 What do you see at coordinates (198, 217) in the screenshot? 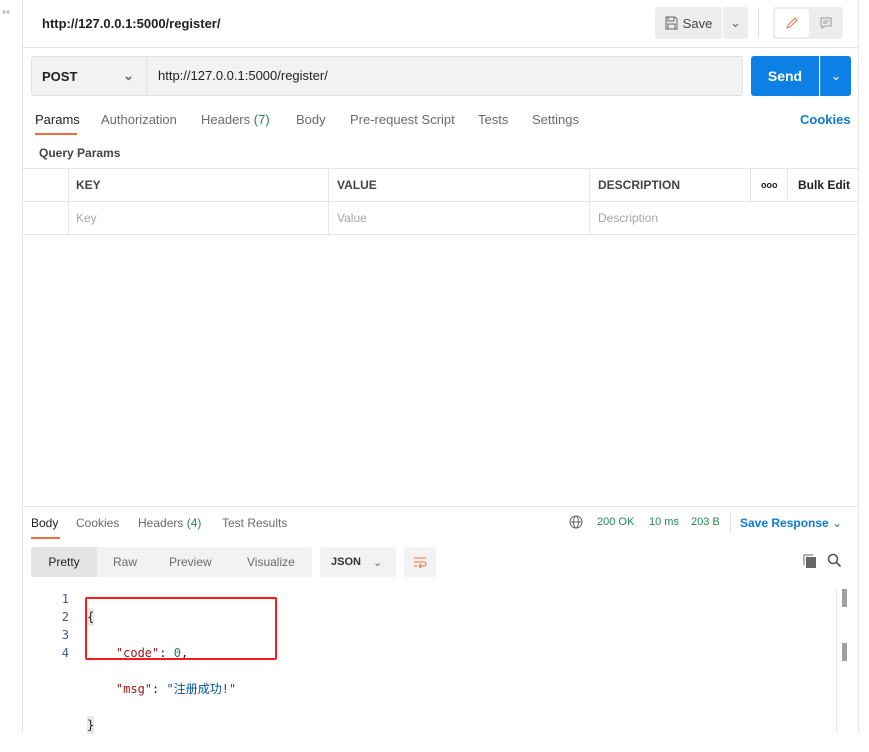
I see `key-input: Key` at bounding box center [198, 217].